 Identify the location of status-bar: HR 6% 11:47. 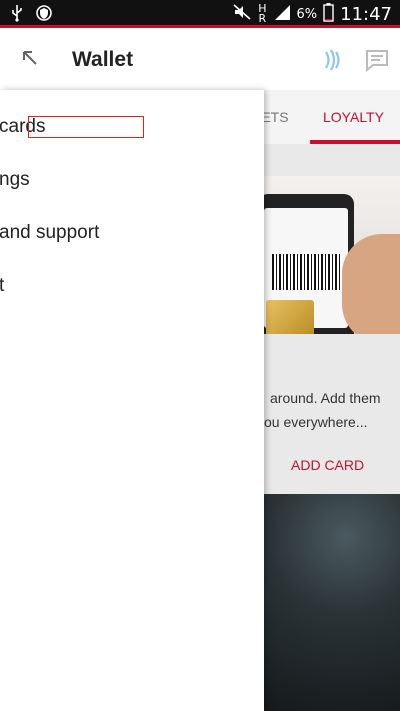
(200, 14).